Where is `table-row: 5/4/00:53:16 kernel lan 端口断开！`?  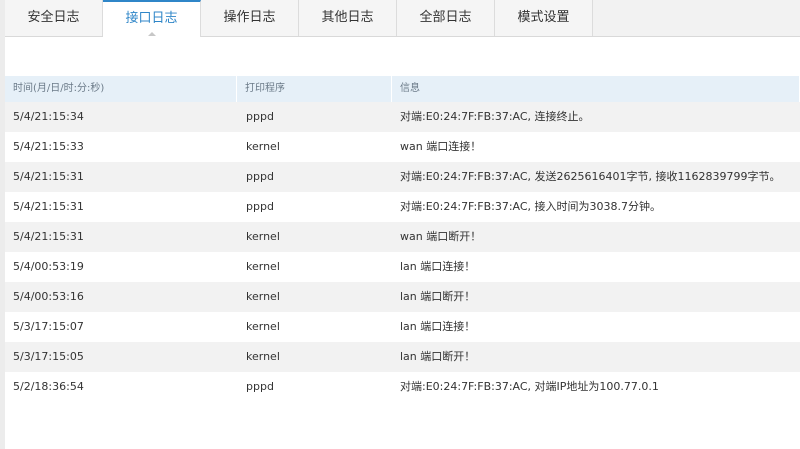 table-row: 5/4/00:53:16 kernel lan 端口断开！ is located at coordinates (402, 297).